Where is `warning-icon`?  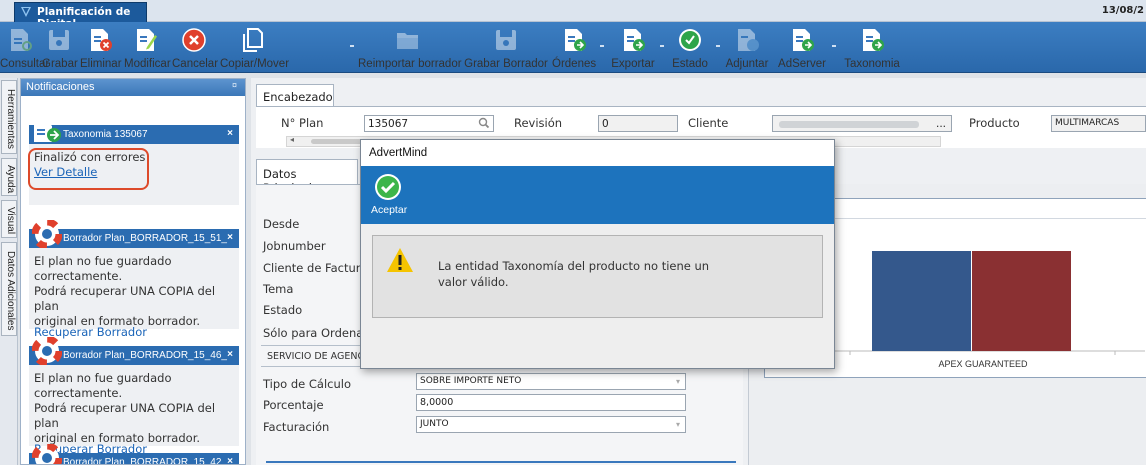
warning-icon is located at coordinates (400, 260).